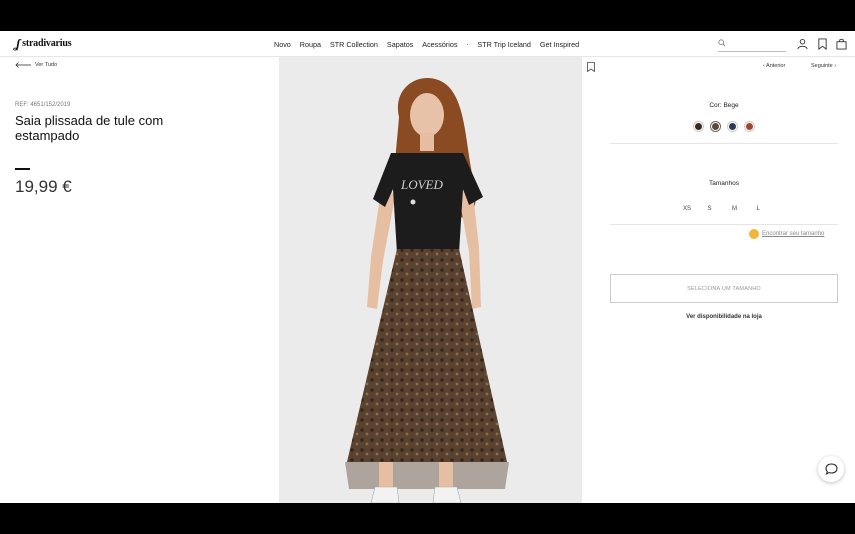  Describe the element at coordinates (427, 518) in the screenshot. I see `letterbox-bottom` at that location.